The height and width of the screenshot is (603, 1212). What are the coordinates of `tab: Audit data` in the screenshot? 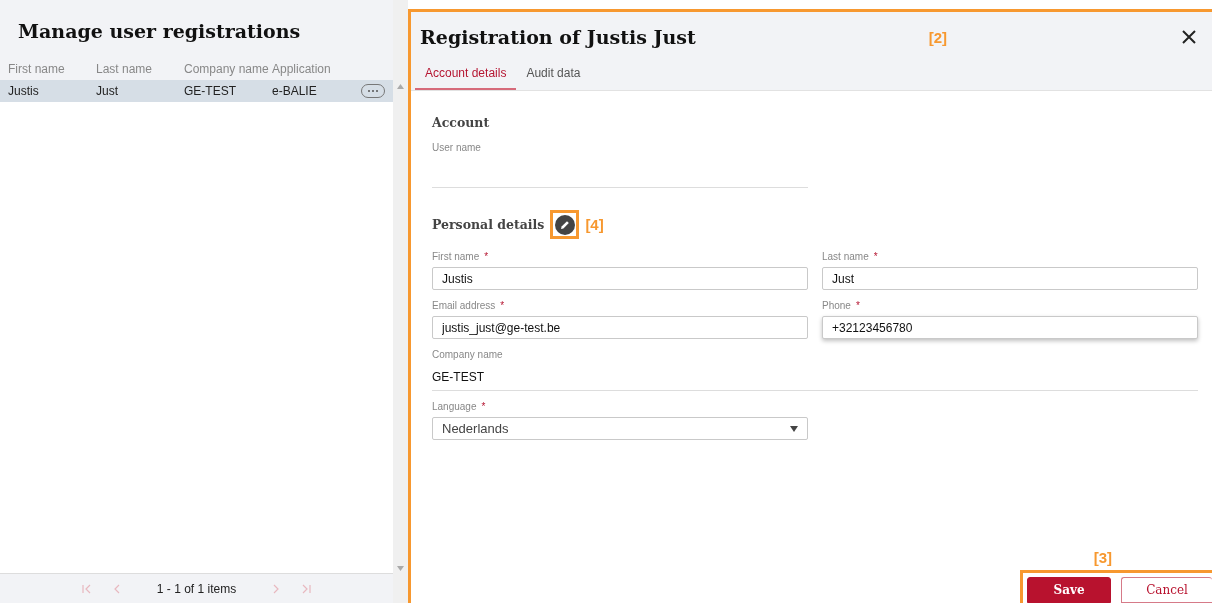 It's located at (553, 75).